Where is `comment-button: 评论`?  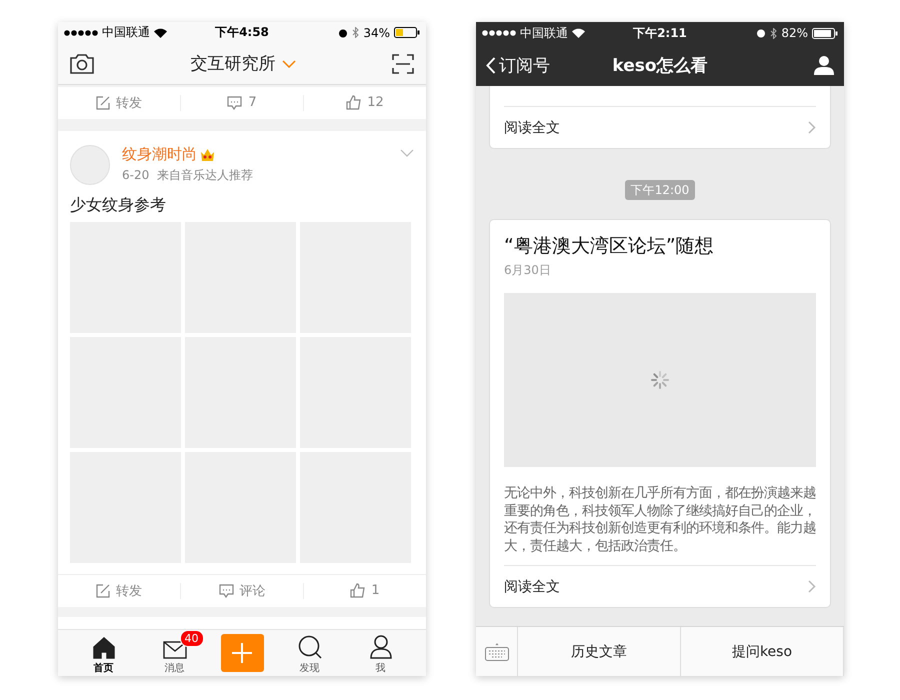 comment-button: 评论 is located at coordinates (242, 590).